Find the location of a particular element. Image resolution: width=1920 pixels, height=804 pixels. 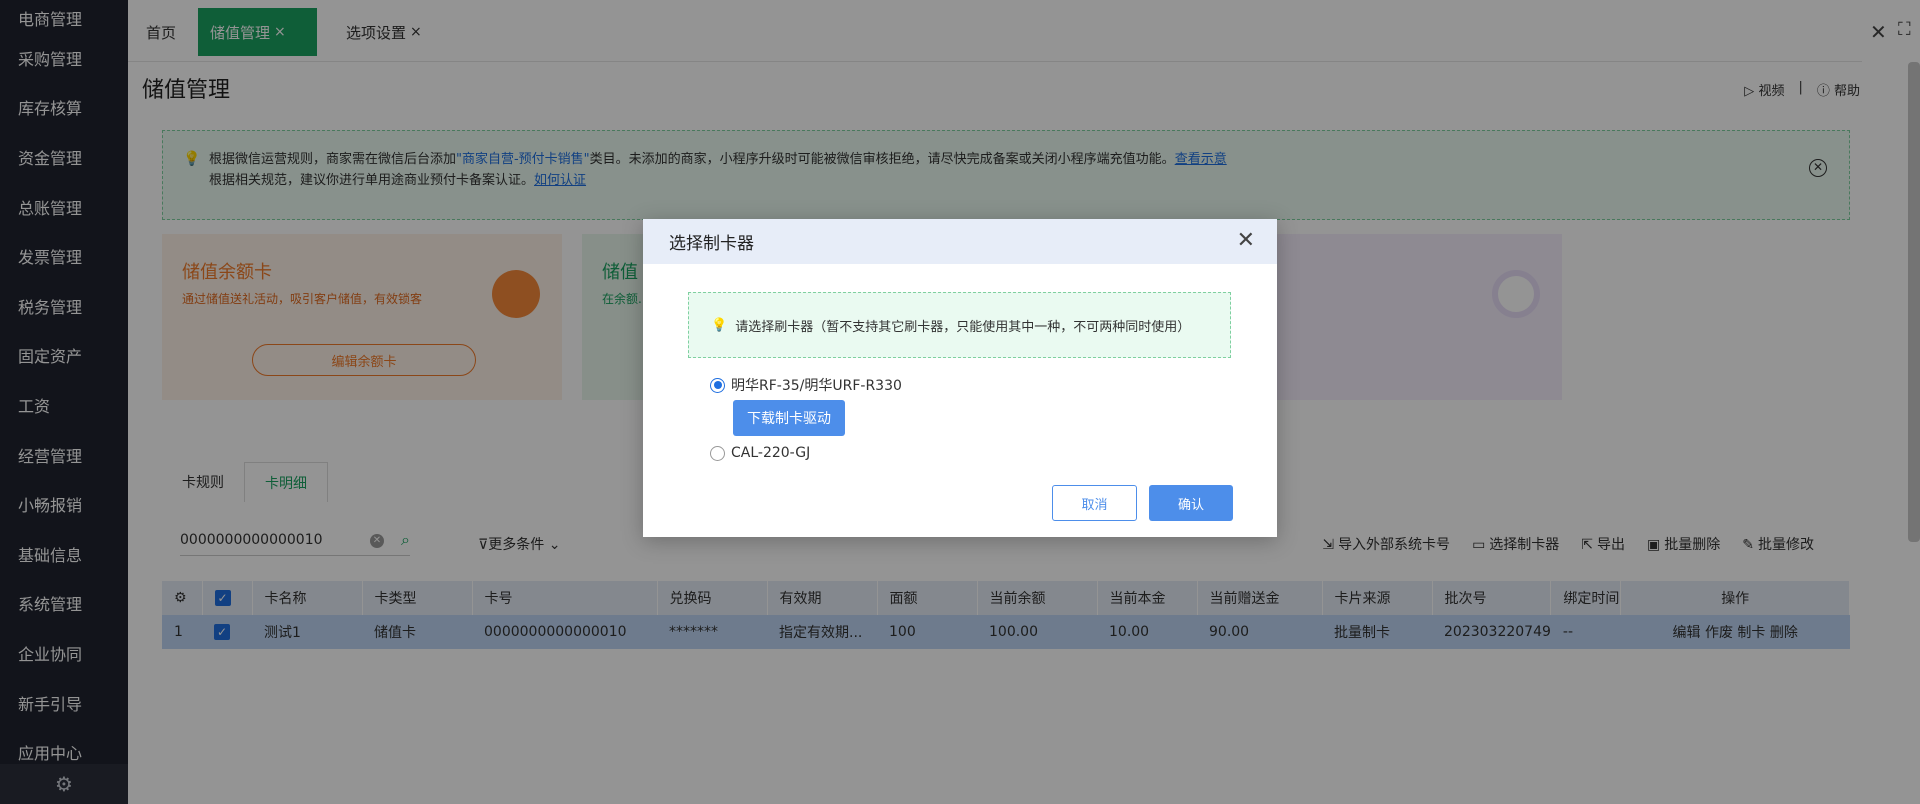

option-minghua: 明华RF-35/明华URF-R330 is located at coordinates (806, 385).